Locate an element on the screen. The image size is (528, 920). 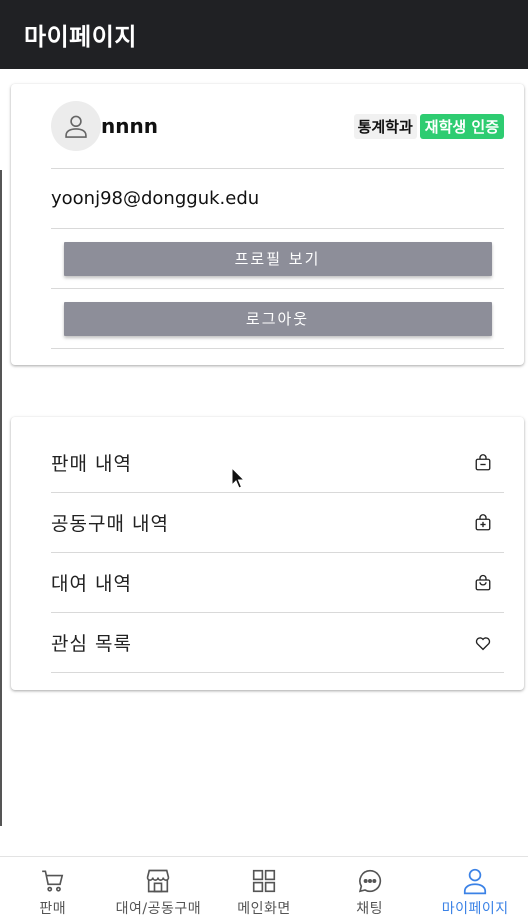
menu-item-wishlist: 관심 목록 is located at coordinates (277, 643).